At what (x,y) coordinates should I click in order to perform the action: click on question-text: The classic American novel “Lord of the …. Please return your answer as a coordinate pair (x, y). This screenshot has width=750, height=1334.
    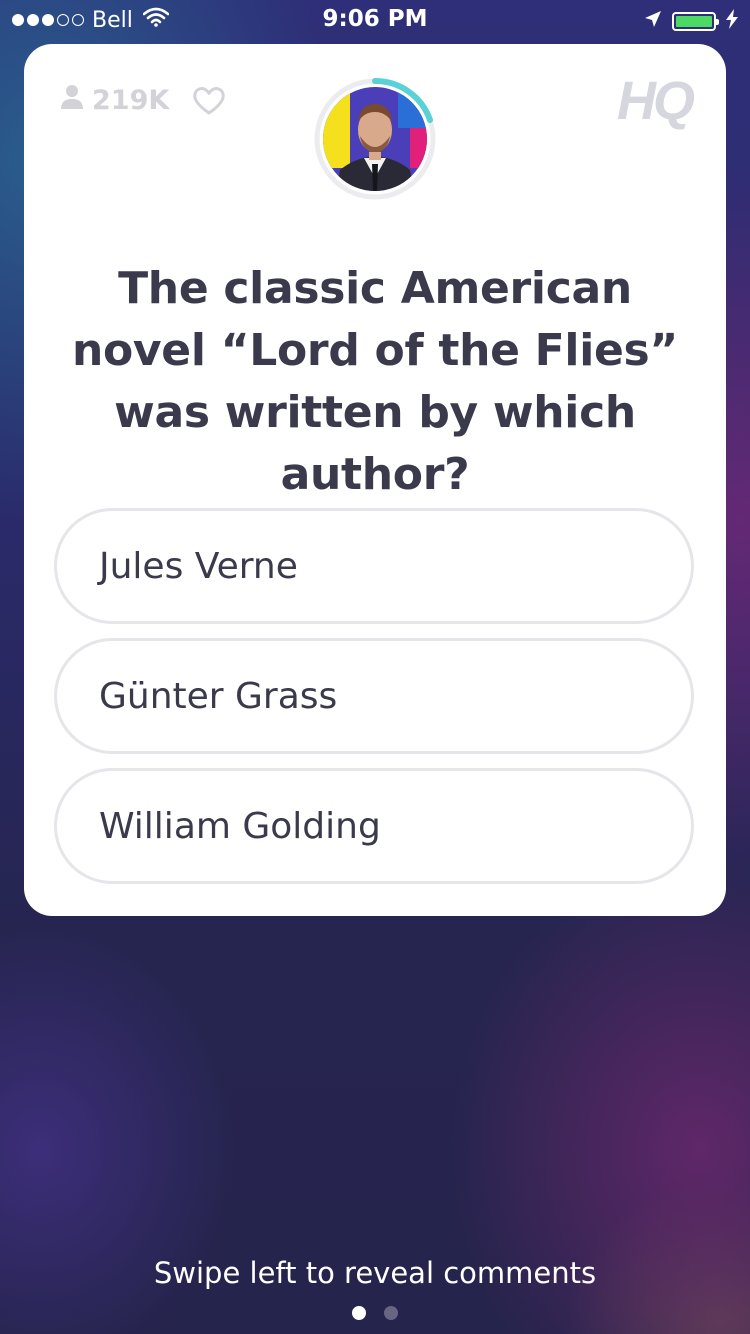
    Looking at the image, I should click on (375, 381).